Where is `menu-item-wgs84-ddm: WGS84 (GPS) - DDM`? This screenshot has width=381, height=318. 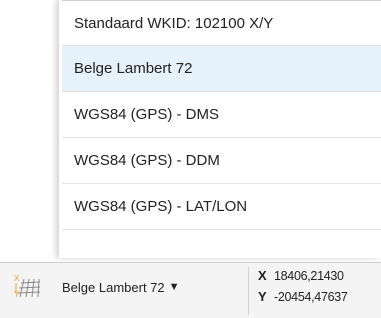 menu-item-wgs84-ddm: WGS84 (GPS) - DDM is located at coordinates (221, 161).